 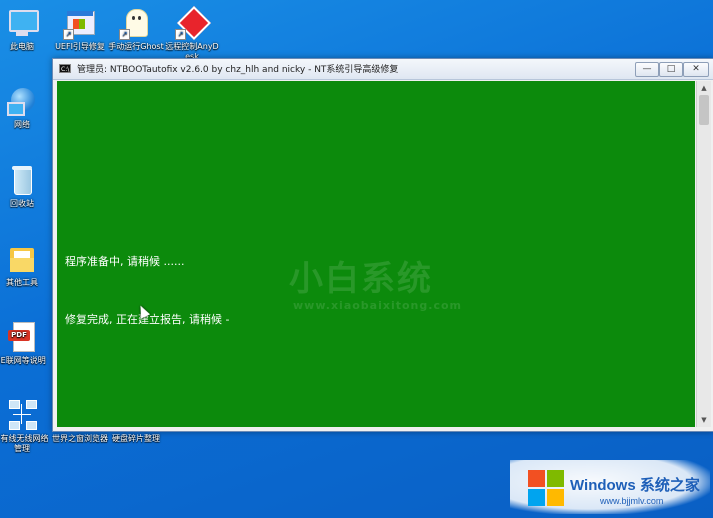 What do you see at coordinates (22, 337) in the screenshot?
I see `pdf-icon: PDF` at bounding box center [22, 337].